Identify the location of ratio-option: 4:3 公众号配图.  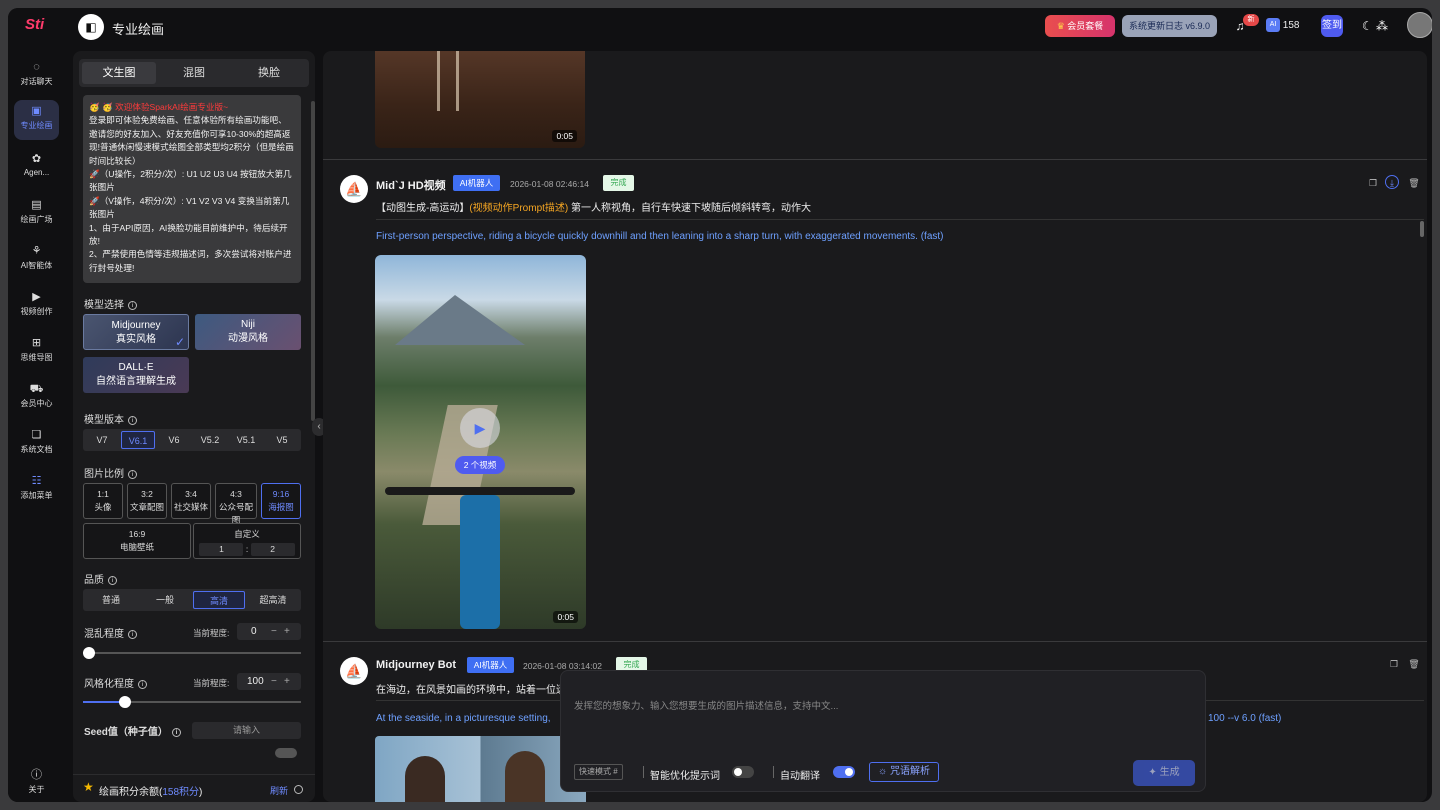
(236, 504).